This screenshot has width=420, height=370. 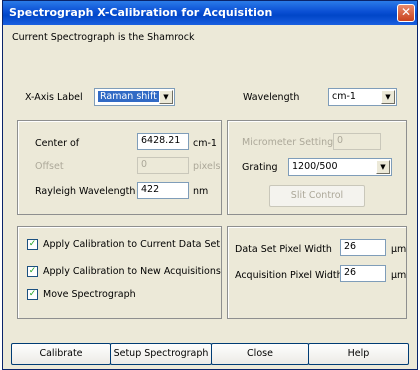 What do you see at coordinates (205, 143) in the screenshot?
I see `center-unit: cm-1` at bounding box center [205, 143].